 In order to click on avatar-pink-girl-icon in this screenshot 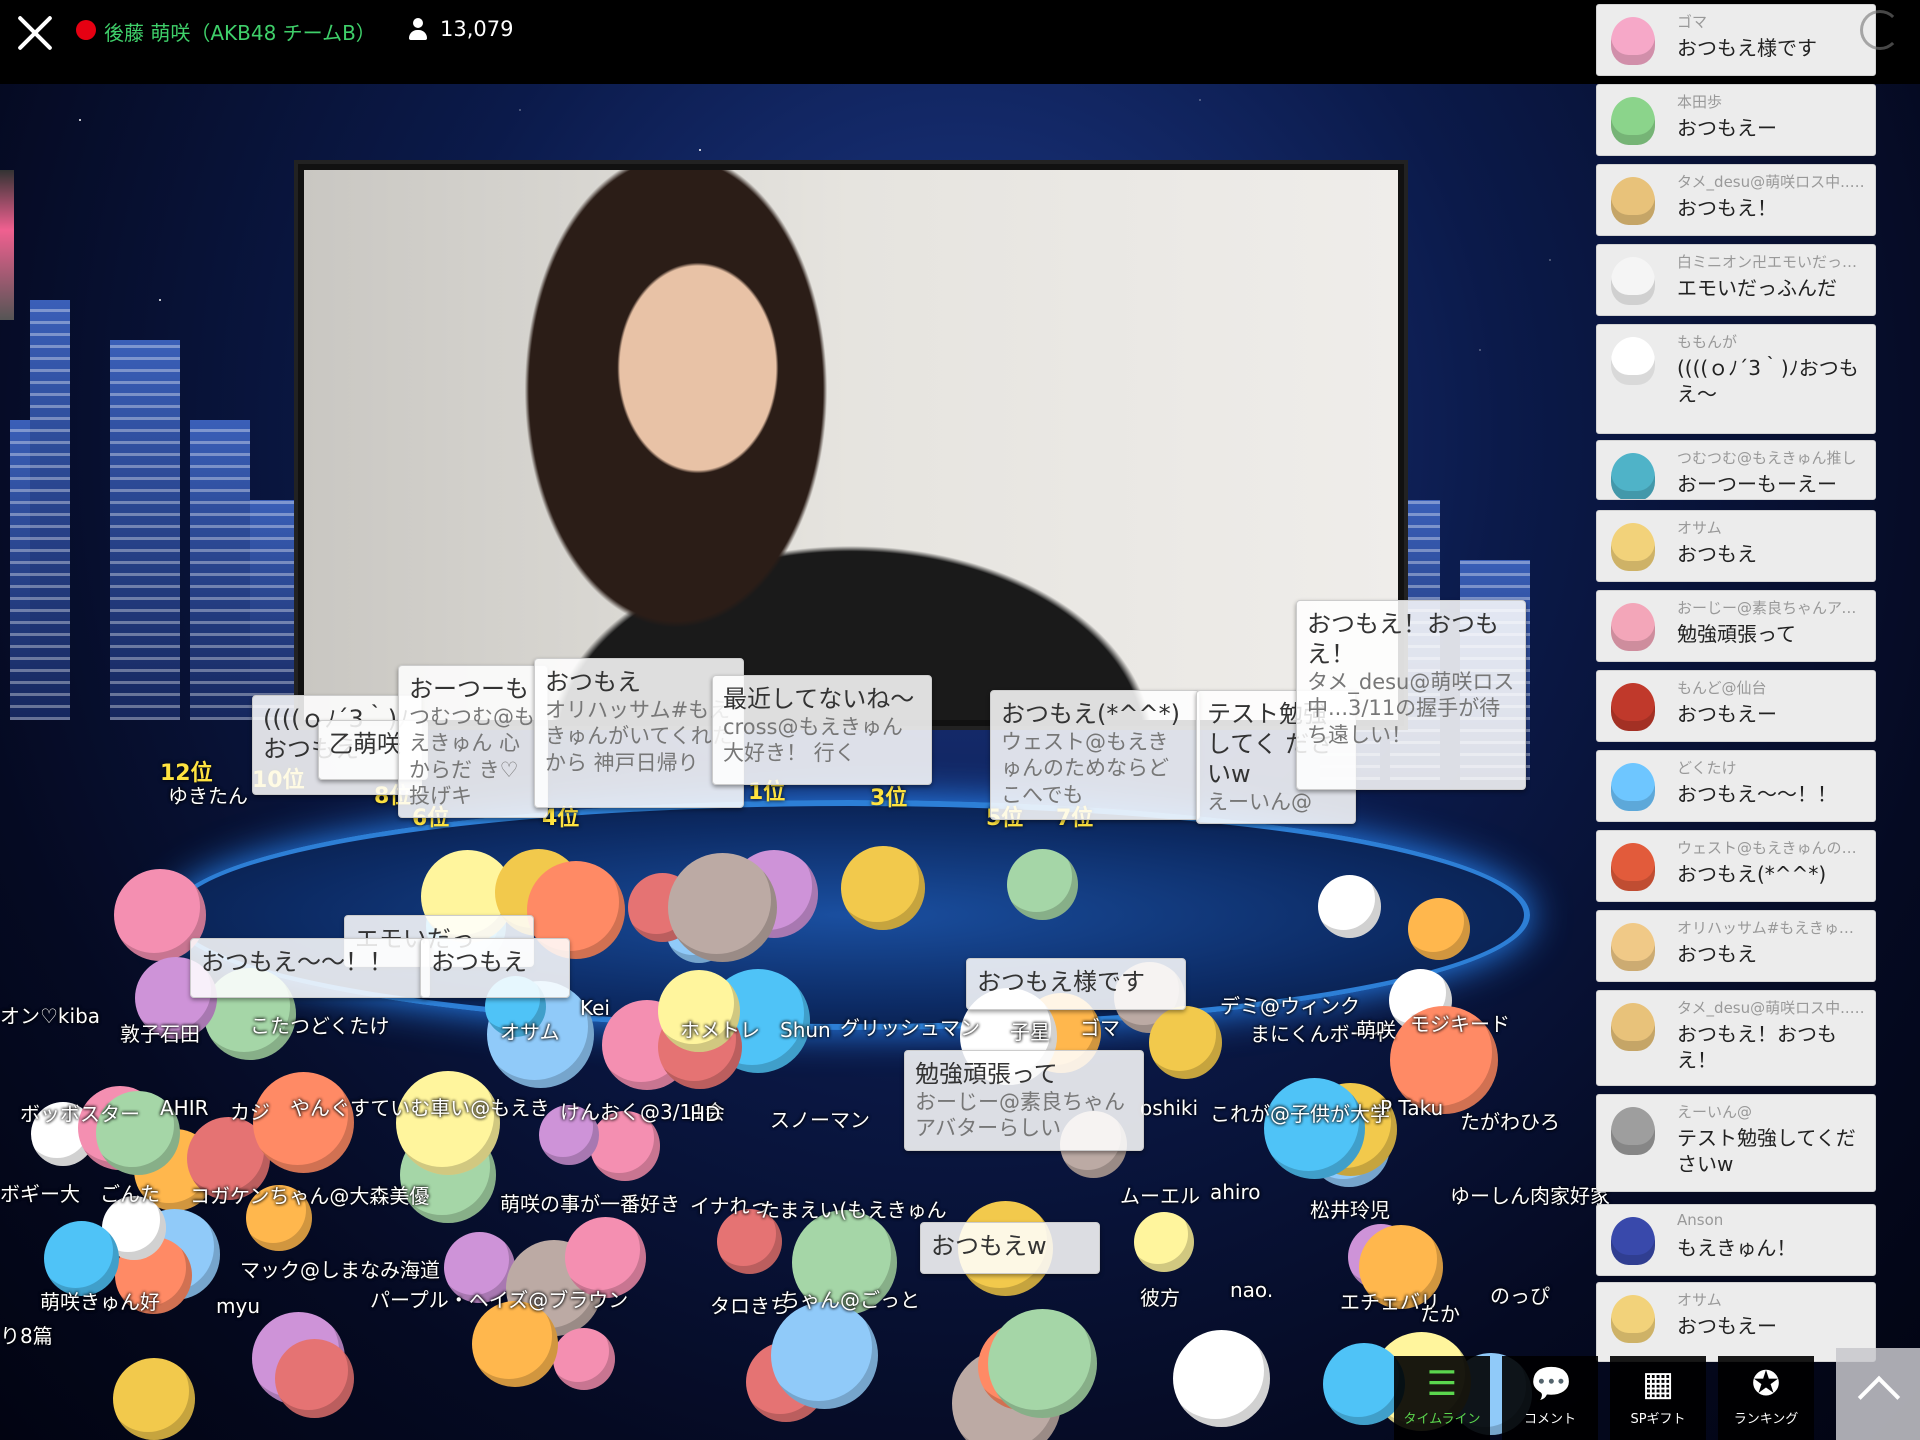, I will do `click(1633, 41)`.